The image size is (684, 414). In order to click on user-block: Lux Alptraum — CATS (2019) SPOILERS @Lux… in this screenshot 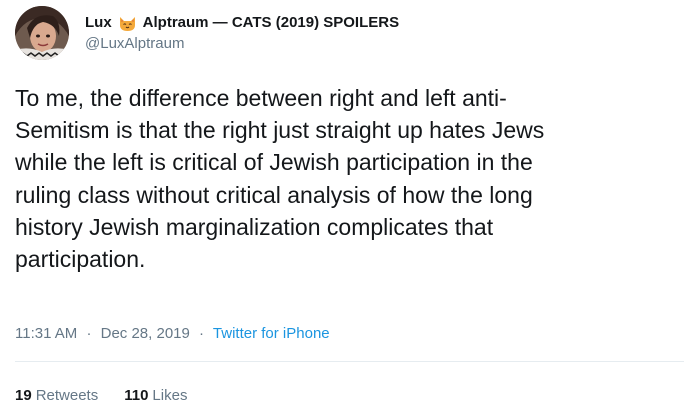, I will do `click(242, 33)`.